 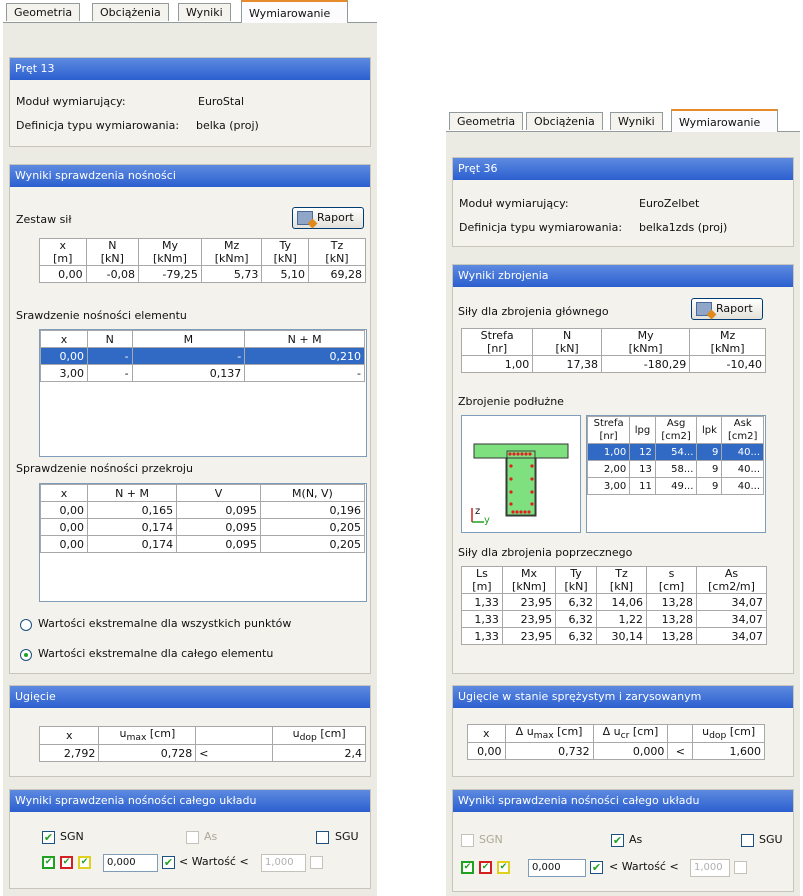 What do you see at coordinates (214, 861) in the screenshot?
I see `value-range-label: < Wartość <` at bounding box center [214, 861].